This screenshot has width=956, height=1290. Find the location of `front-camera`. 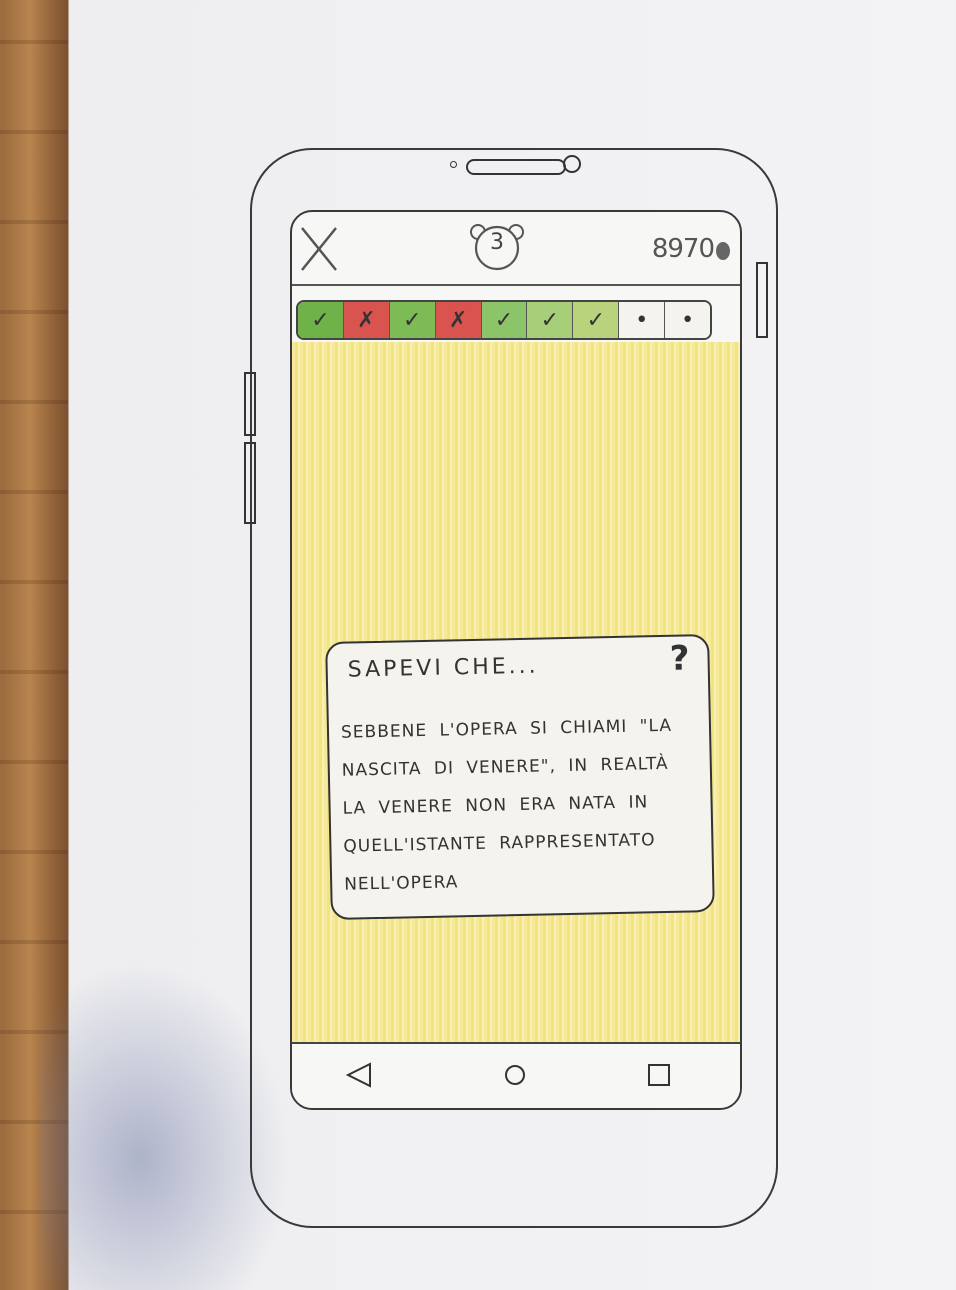

front-camera is located at coordinates (572, 164).